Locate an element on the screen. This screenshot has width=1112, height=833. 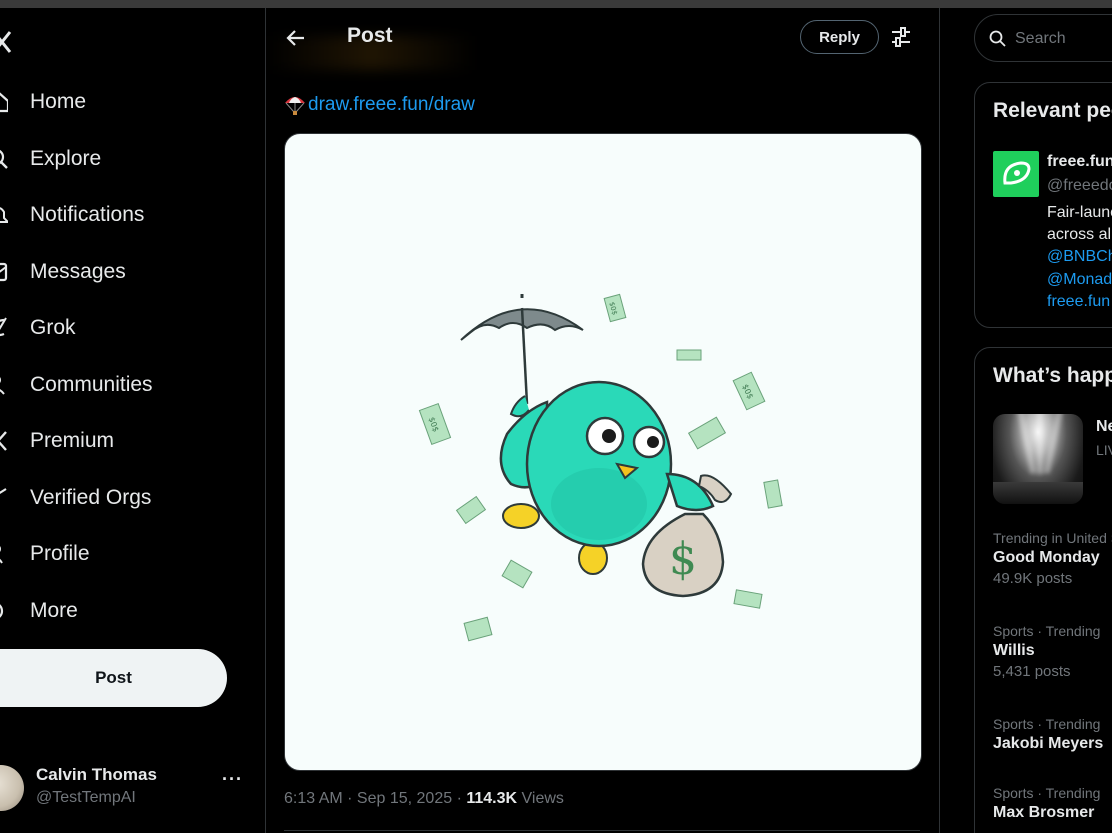
nav-label-communities: Communities is located at coordinates (91, 384).